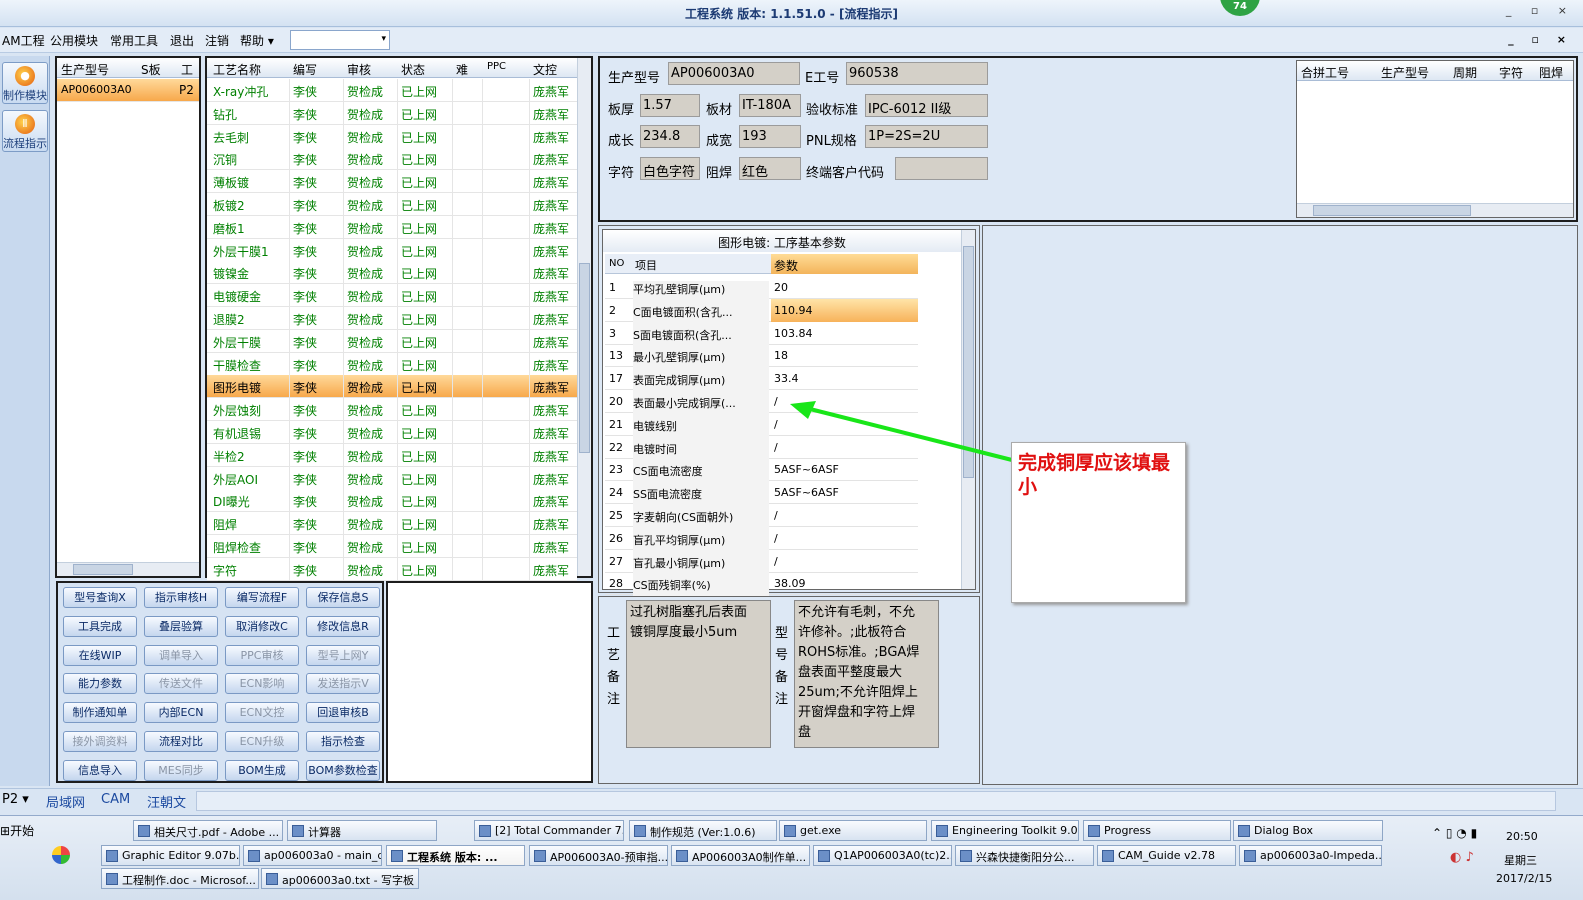 The height and width of the screenshot is (900, 1583). What do you see at coordinates (343, 770) in the screenshot?
I see `action-button: BOM参数检查` at bounding box center [343, 770].